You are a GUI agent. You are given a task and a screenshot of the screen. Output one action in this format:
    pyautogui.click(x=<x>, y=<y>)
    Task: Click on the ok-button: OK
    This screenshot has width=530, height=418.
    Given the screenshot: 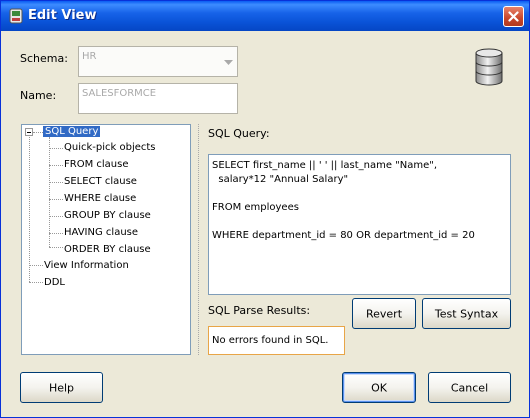 What is the action you would take?
    pyautogui.click(x=379, y=387)
    